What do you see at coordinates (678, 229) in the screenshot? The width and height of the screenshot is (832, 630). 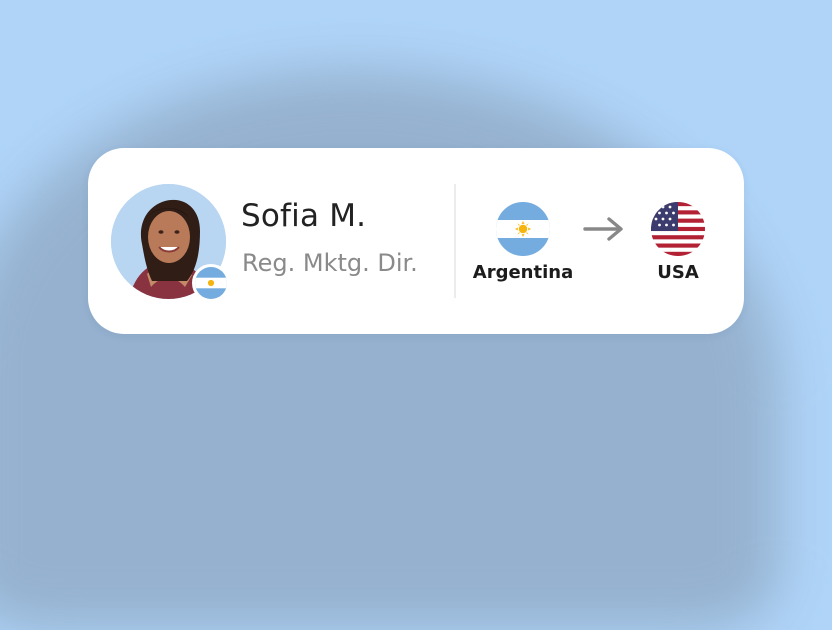 I see `usa-flag-icon` at bounding box center [678, 229].